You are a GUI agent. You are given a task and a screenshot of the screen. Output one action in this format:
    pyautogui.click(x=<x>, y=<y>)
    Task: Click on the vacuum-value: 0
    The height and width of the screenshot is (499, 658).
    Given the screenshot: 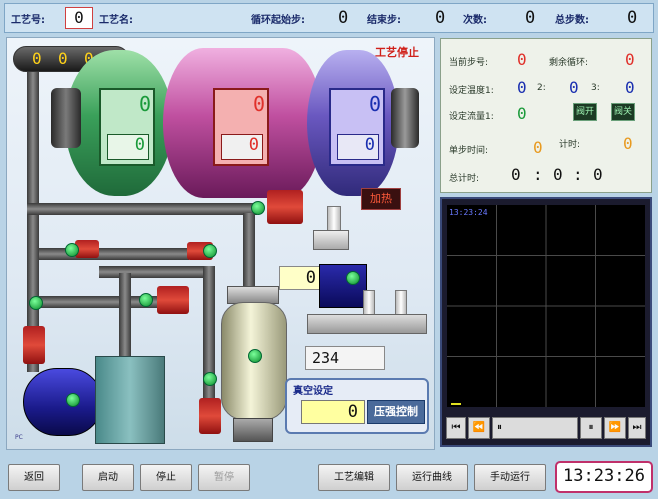 What is the action you would take?
    pyautogui.click(x=352, y=412)
    